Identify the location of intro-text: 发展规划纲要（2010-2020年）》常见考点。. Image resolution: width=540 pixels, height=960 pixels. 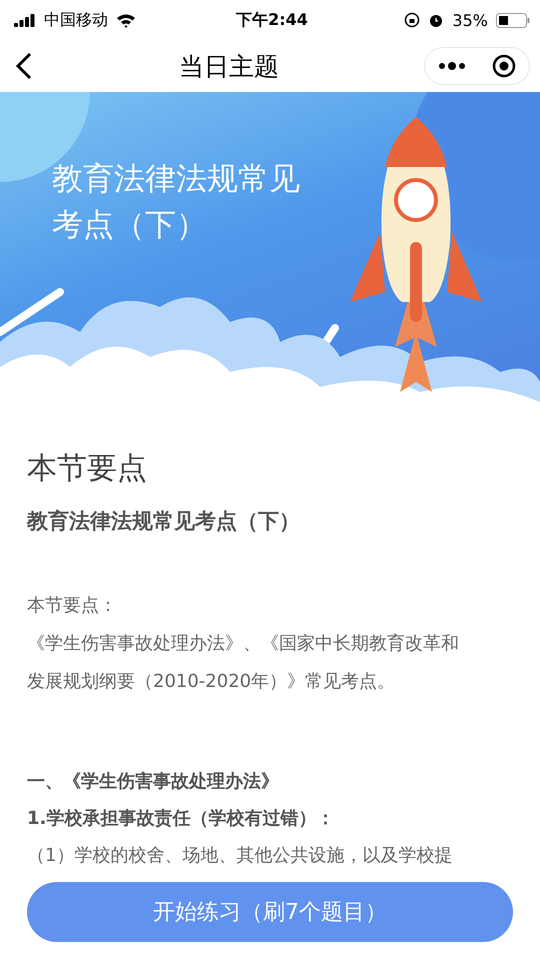
(211, 682).